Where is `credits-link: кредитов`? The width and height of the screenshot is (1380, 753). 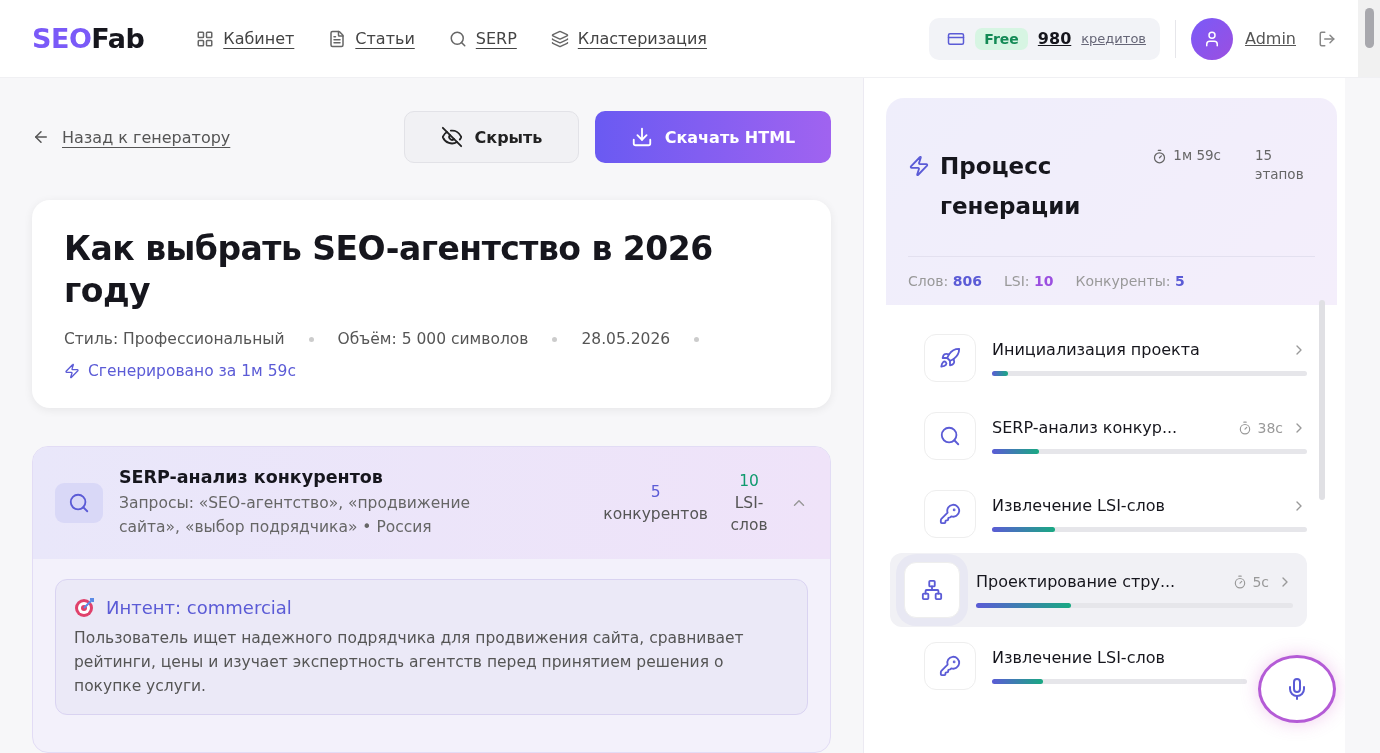
credits-link: кредитов is located at coordinates (1113, 38).